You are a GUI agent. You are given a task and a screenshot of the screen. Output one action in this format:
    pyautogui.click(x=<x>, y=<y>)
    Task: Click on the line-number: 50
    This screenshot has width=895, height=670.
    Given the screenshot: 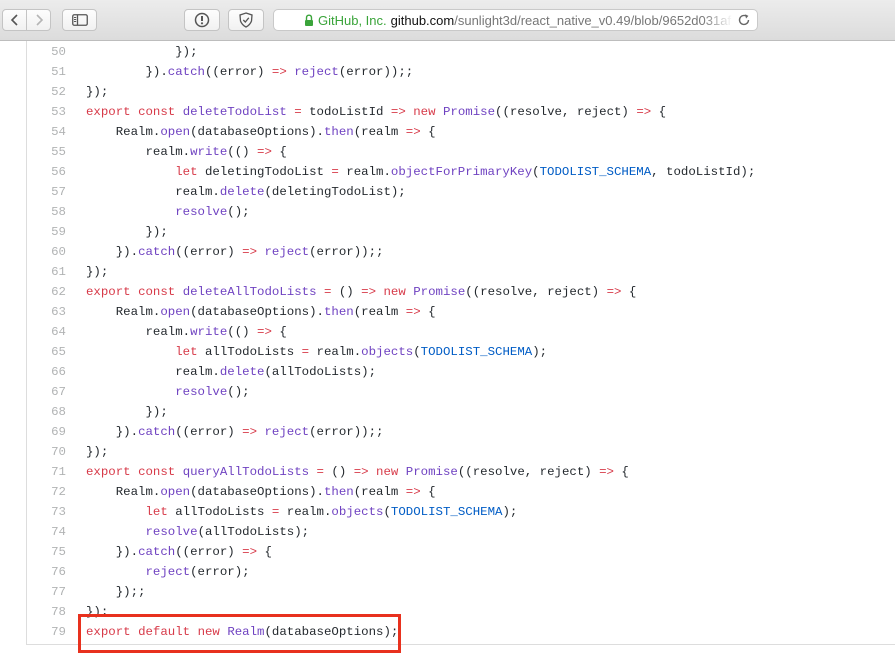 What is the action you would take?
    pyautogui.click(x=46, y=52)
    